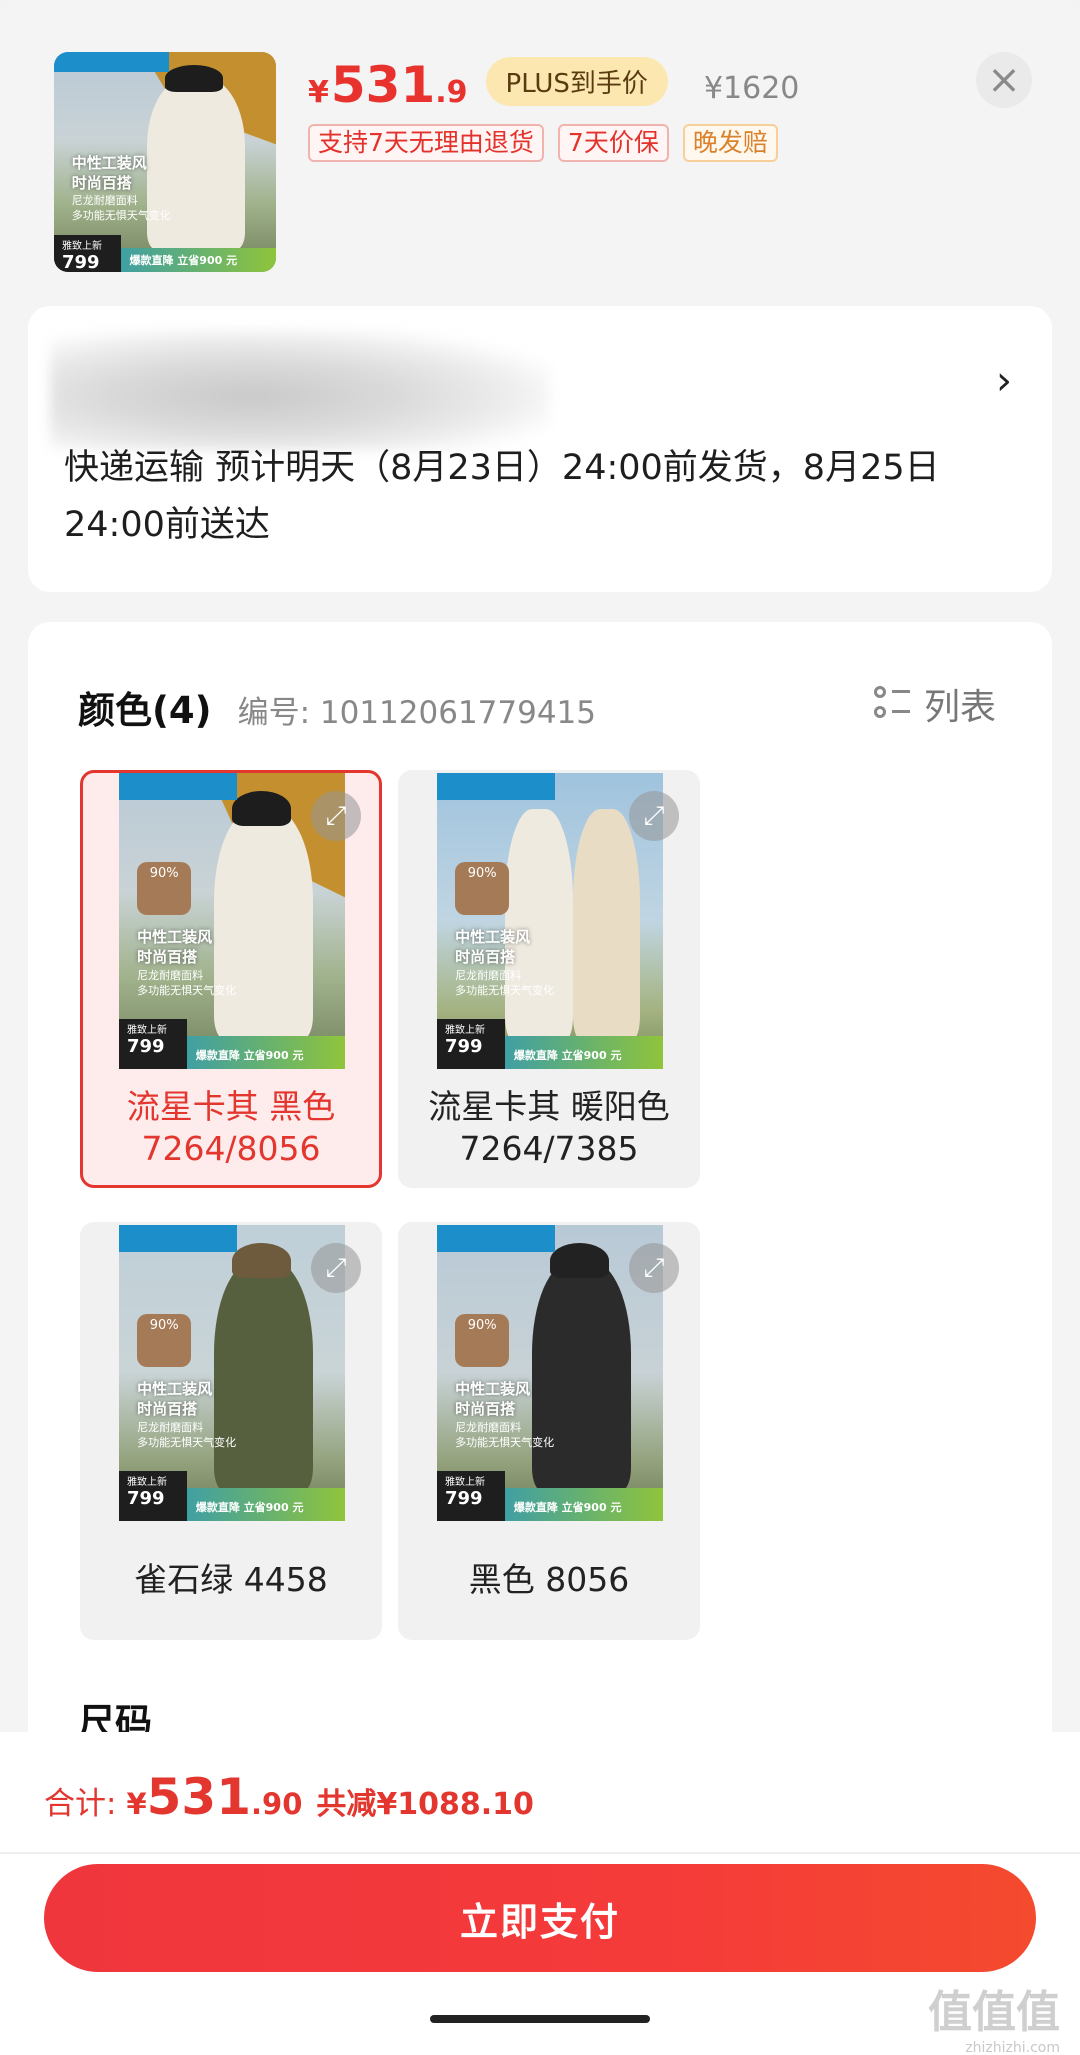 This screenshot has width=1080, height=2055. I want to click on total-decimal: .90, so click(277, 1804).